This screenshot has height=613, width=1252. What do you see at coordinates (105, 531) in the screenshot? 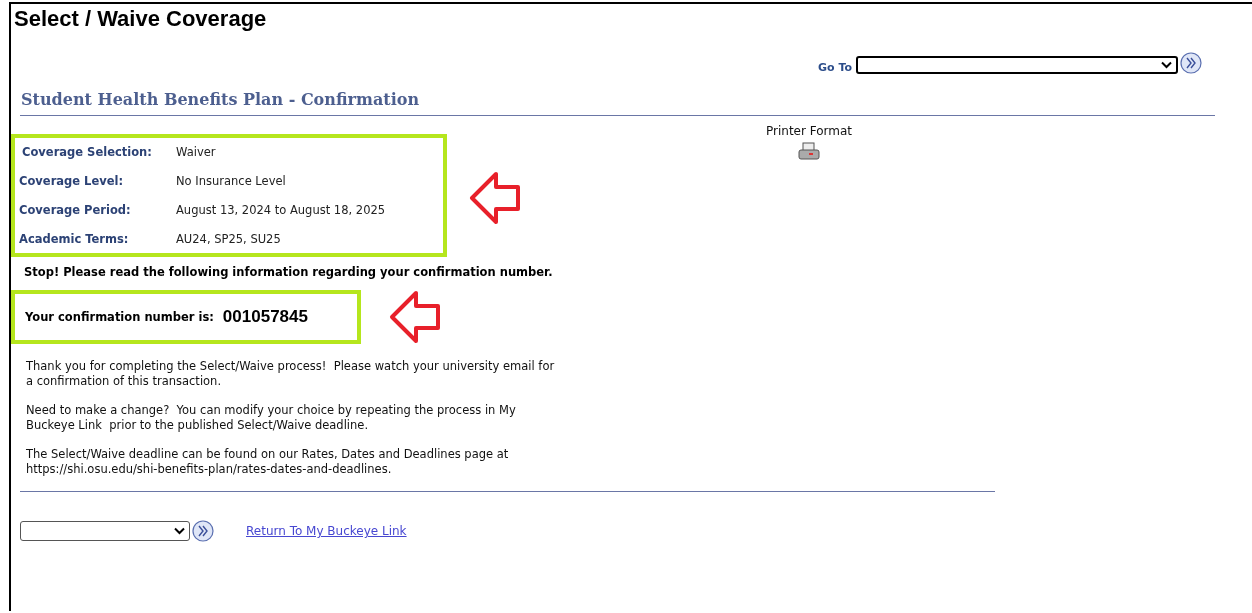
I see `action-dropdown` at bounding box center [105, 531].